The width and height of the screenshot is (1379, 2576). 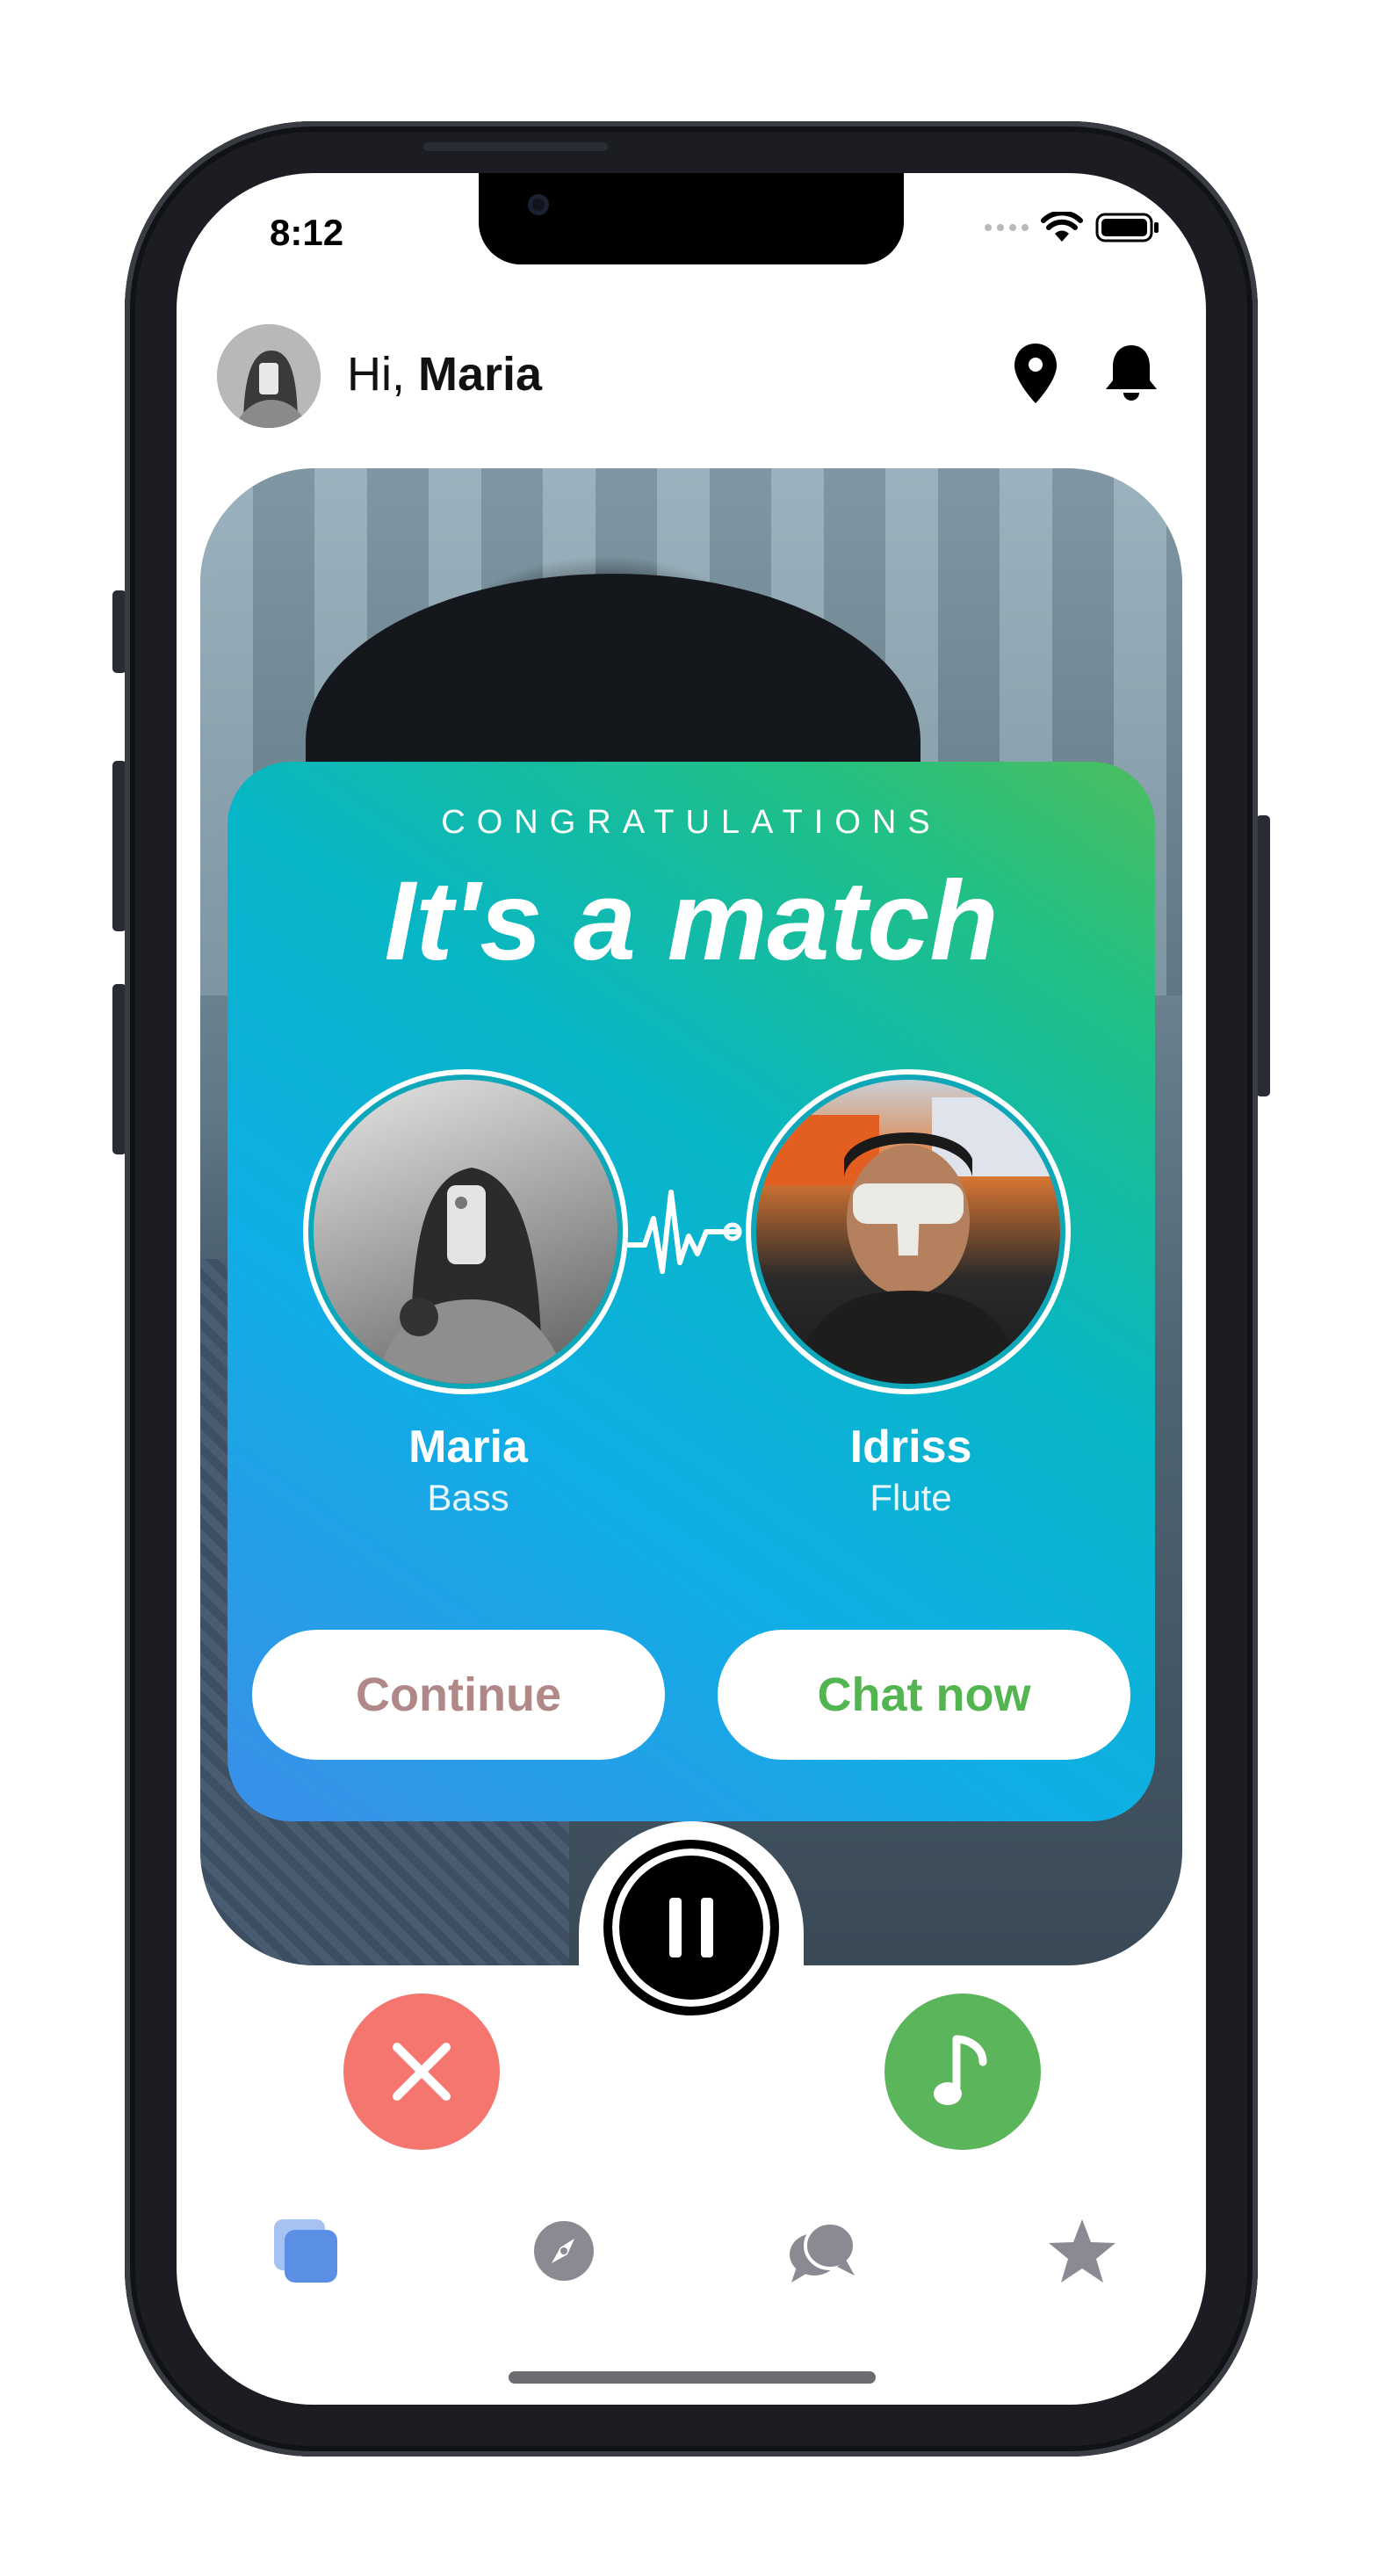 I want to click on continue-button: Continue, so click(x=459, y=1695).